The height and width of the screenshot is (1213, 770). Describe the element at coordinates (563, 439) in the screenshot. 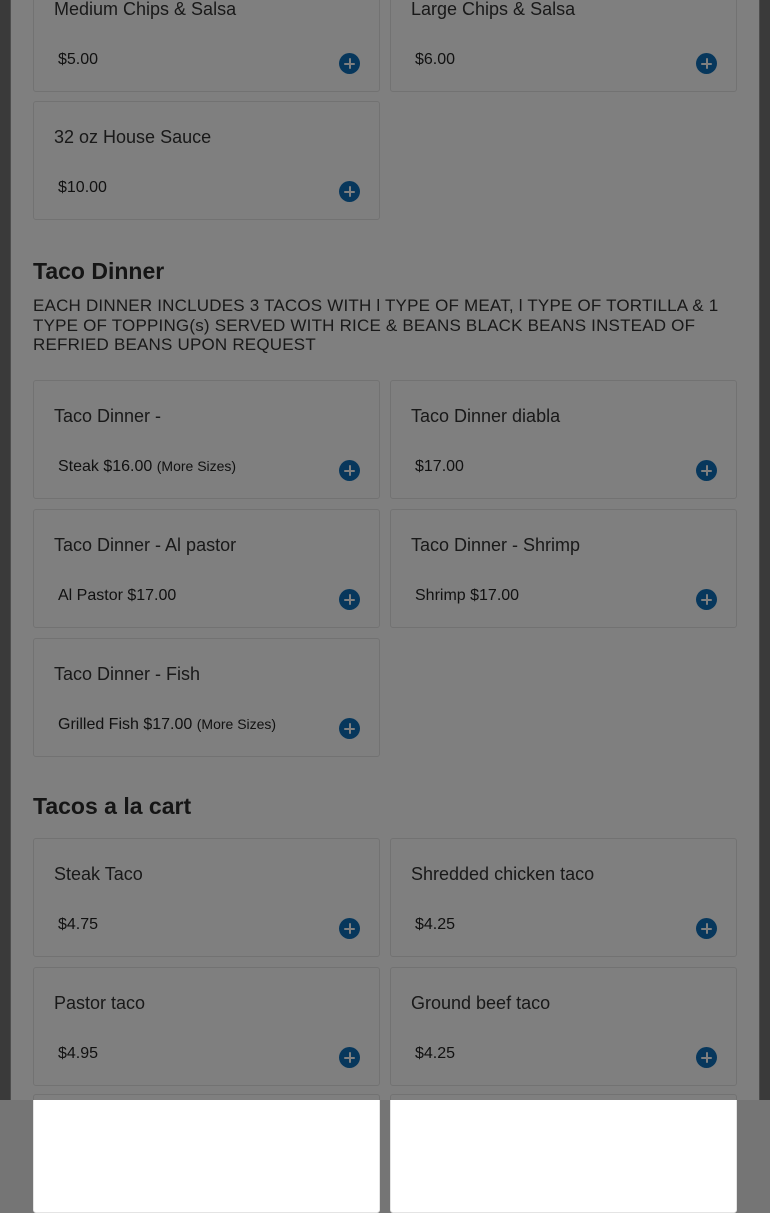

I see `menu-item-card: Taco Dinner diabla $17.00` at that location.